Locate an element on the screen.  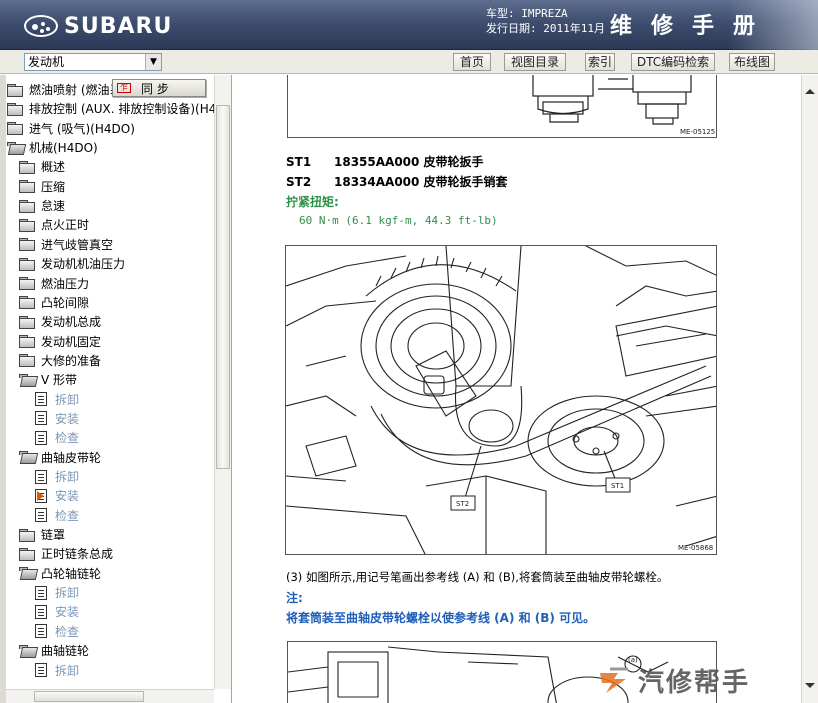
tree-item-label: 点火正时 is located at coordinates (65, 225).